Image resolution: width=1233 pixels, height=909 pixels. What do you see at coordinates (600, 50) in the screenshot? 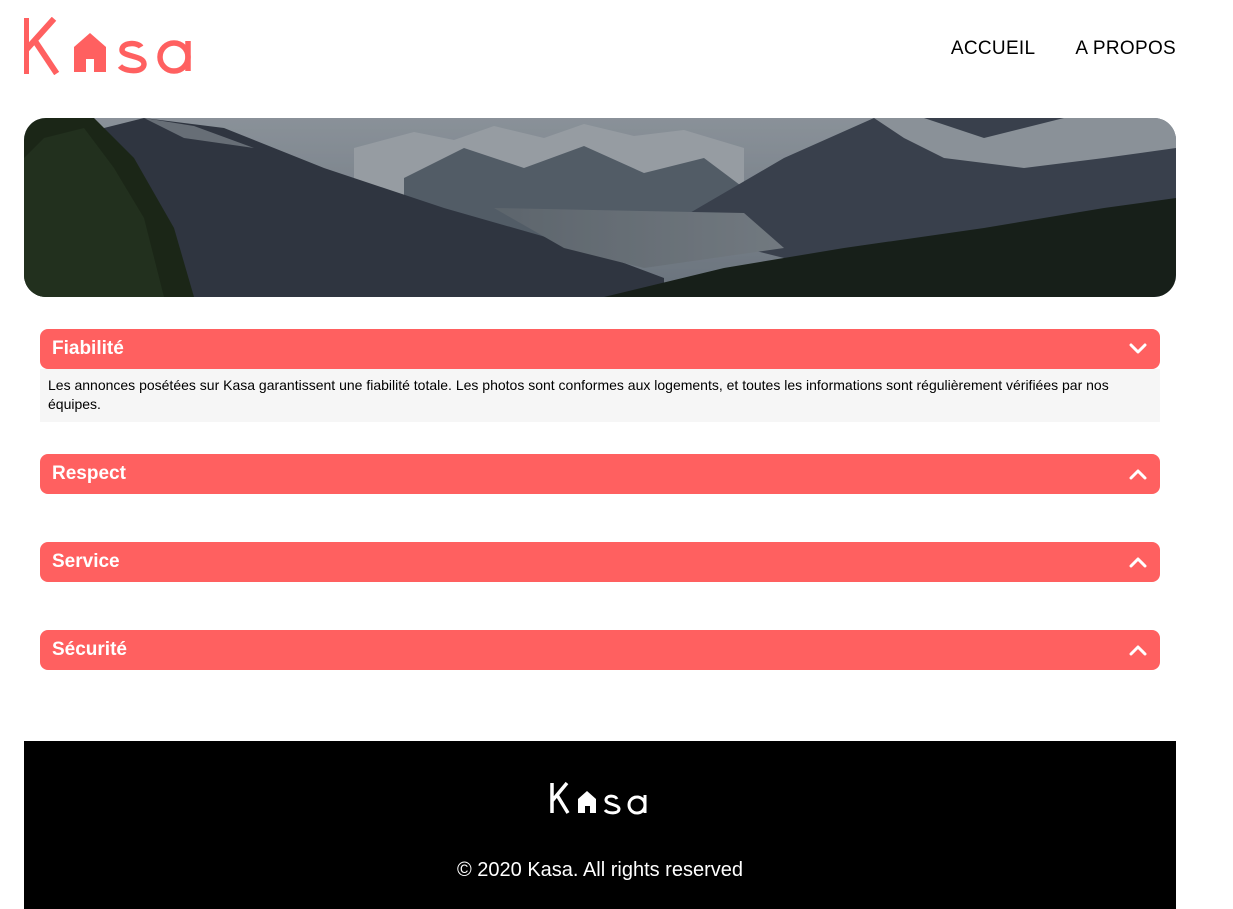
I see `header: ACCUEIL A PROPOS` at bounding box center [600, 50].